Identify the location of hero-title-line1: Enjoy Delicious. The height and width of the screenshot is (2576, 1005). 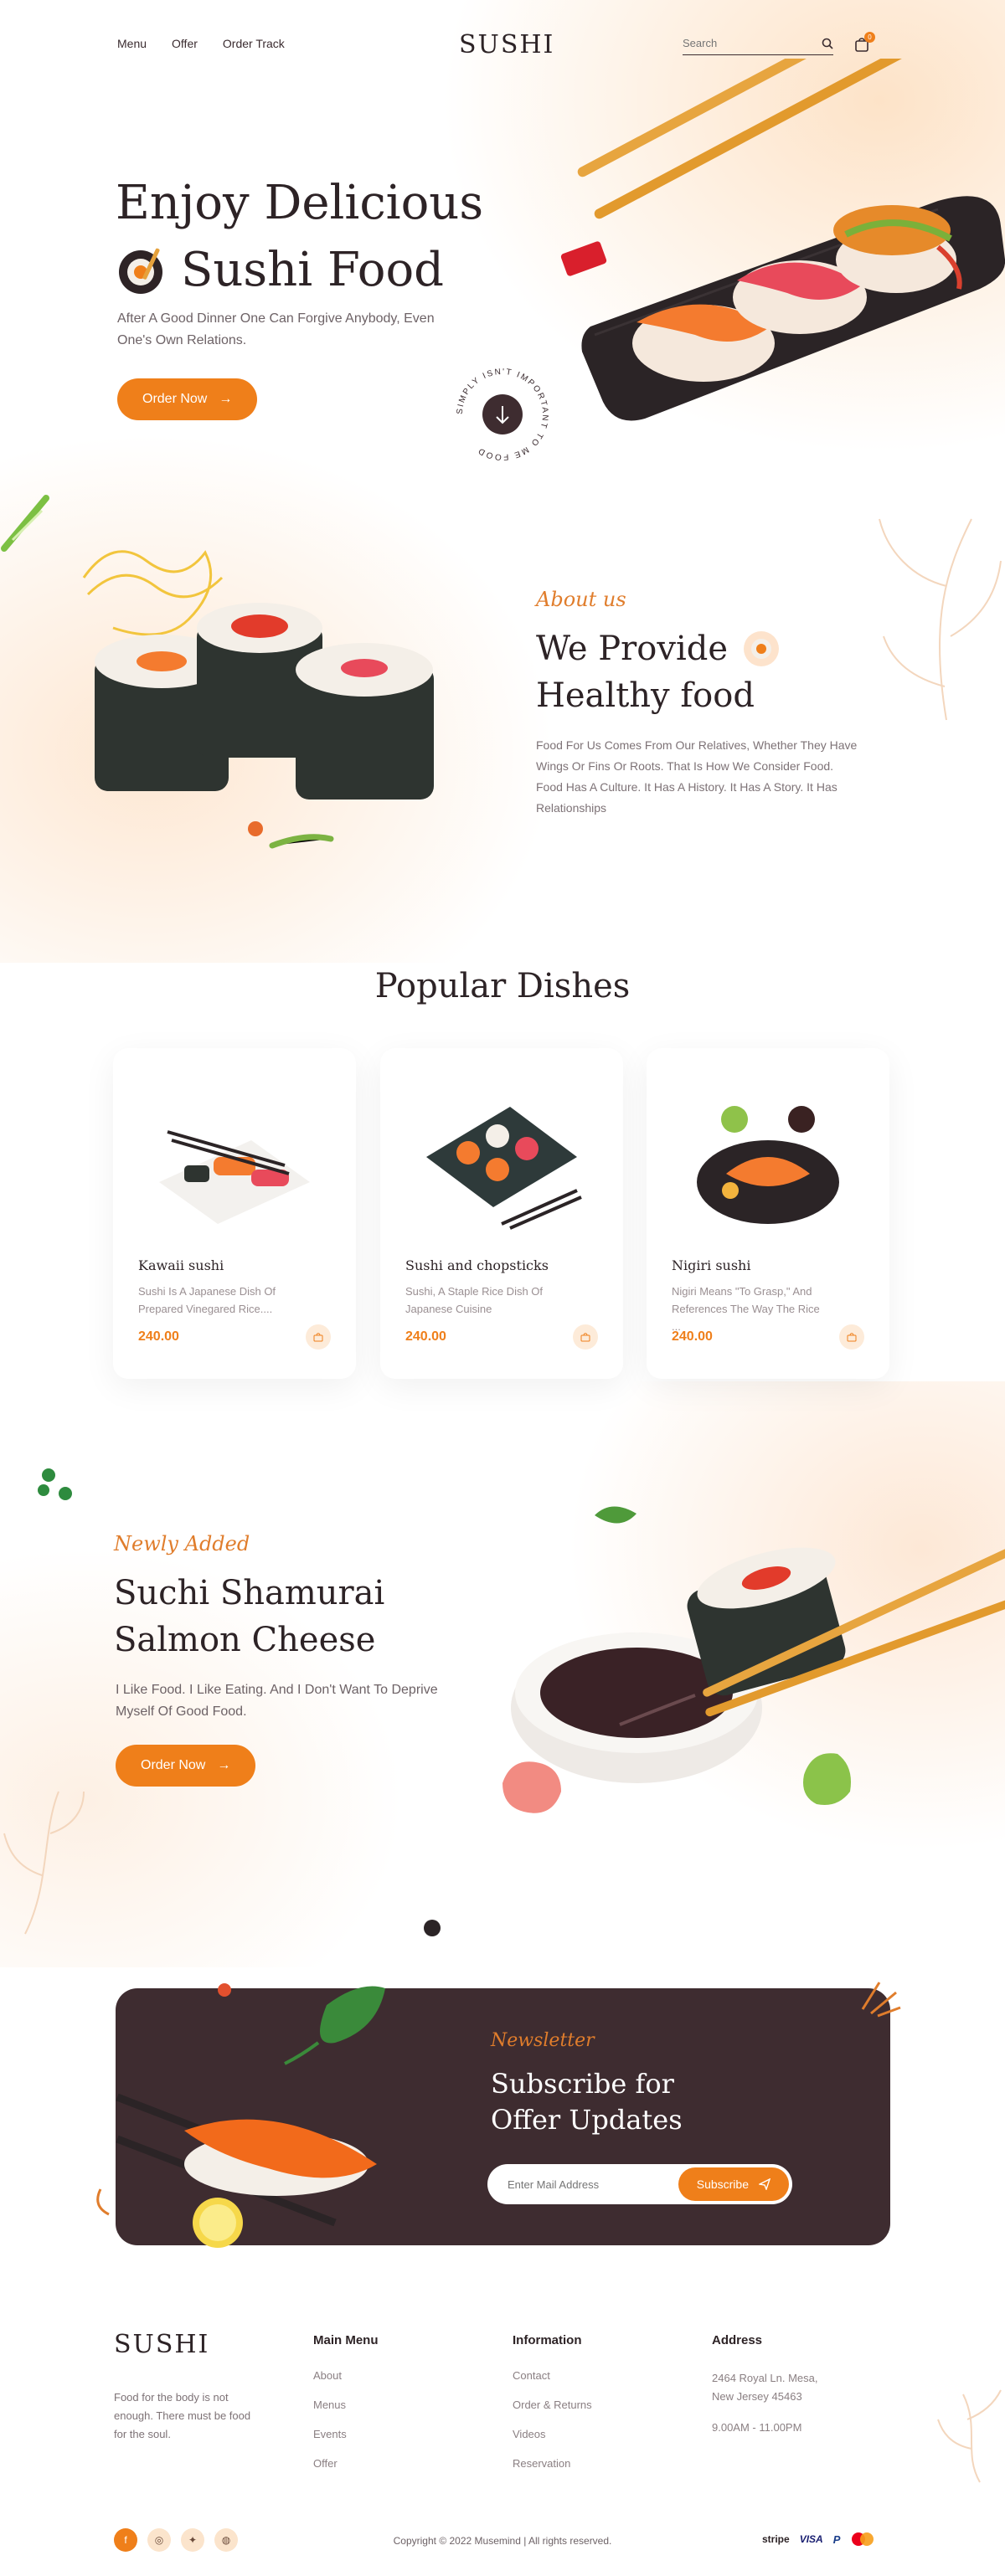
(300, 203).